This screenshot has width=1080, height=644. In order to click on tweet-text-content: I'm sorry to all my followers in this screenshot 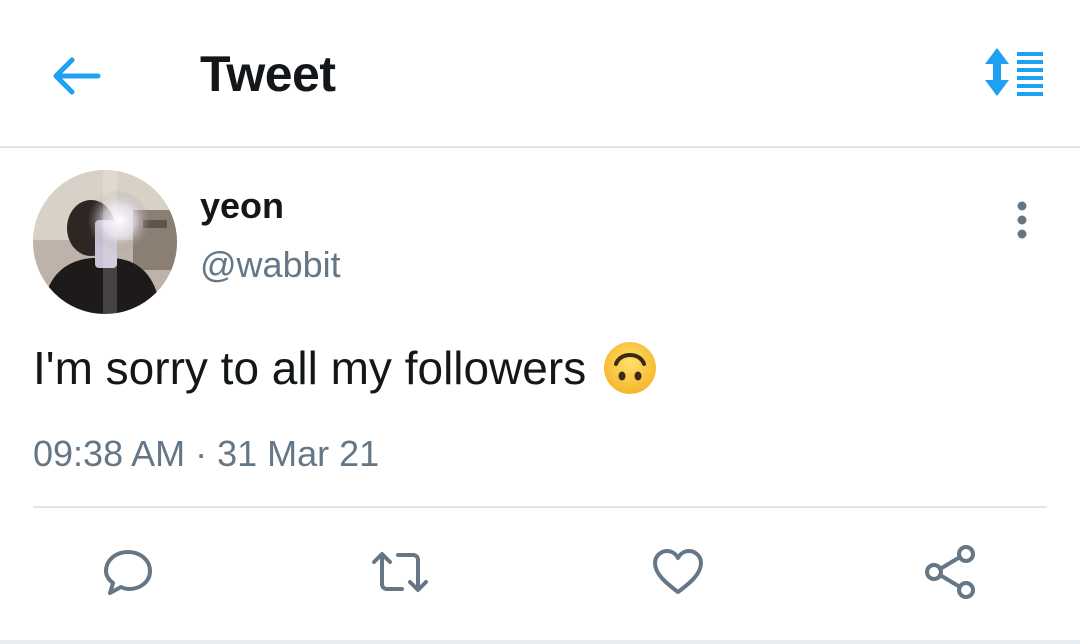, I will do `click(310, 368)`.